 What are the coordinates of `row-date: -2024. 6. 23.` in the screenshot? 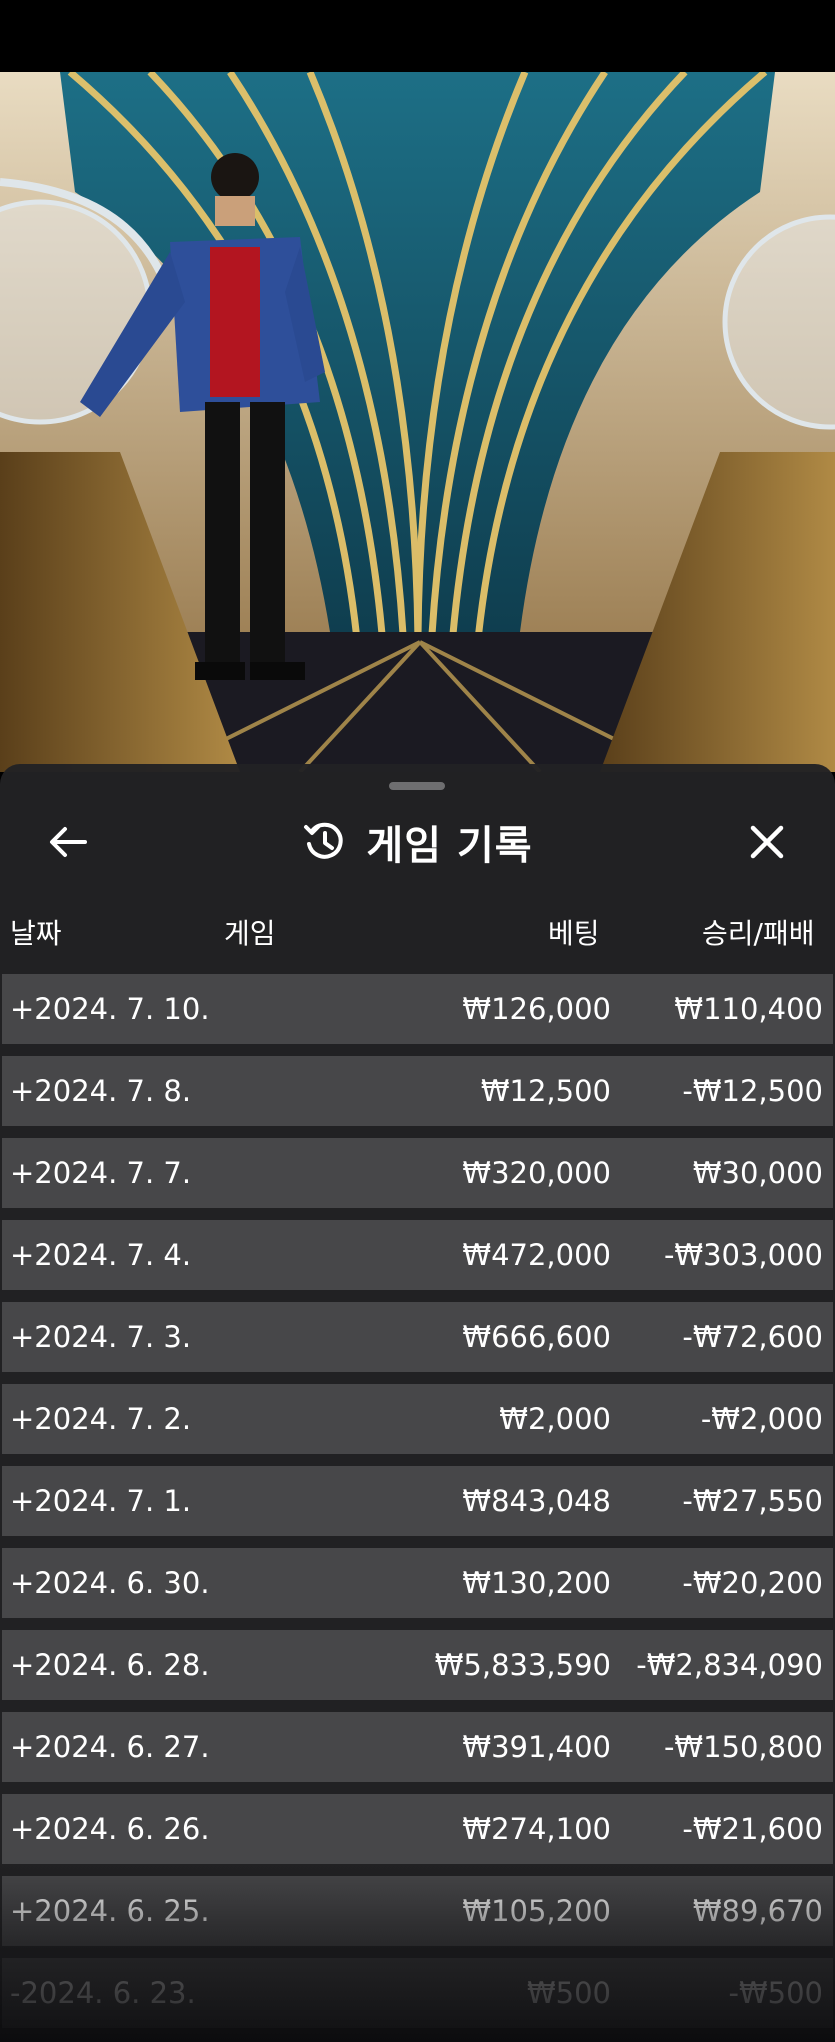 It's located at (103, 1993).